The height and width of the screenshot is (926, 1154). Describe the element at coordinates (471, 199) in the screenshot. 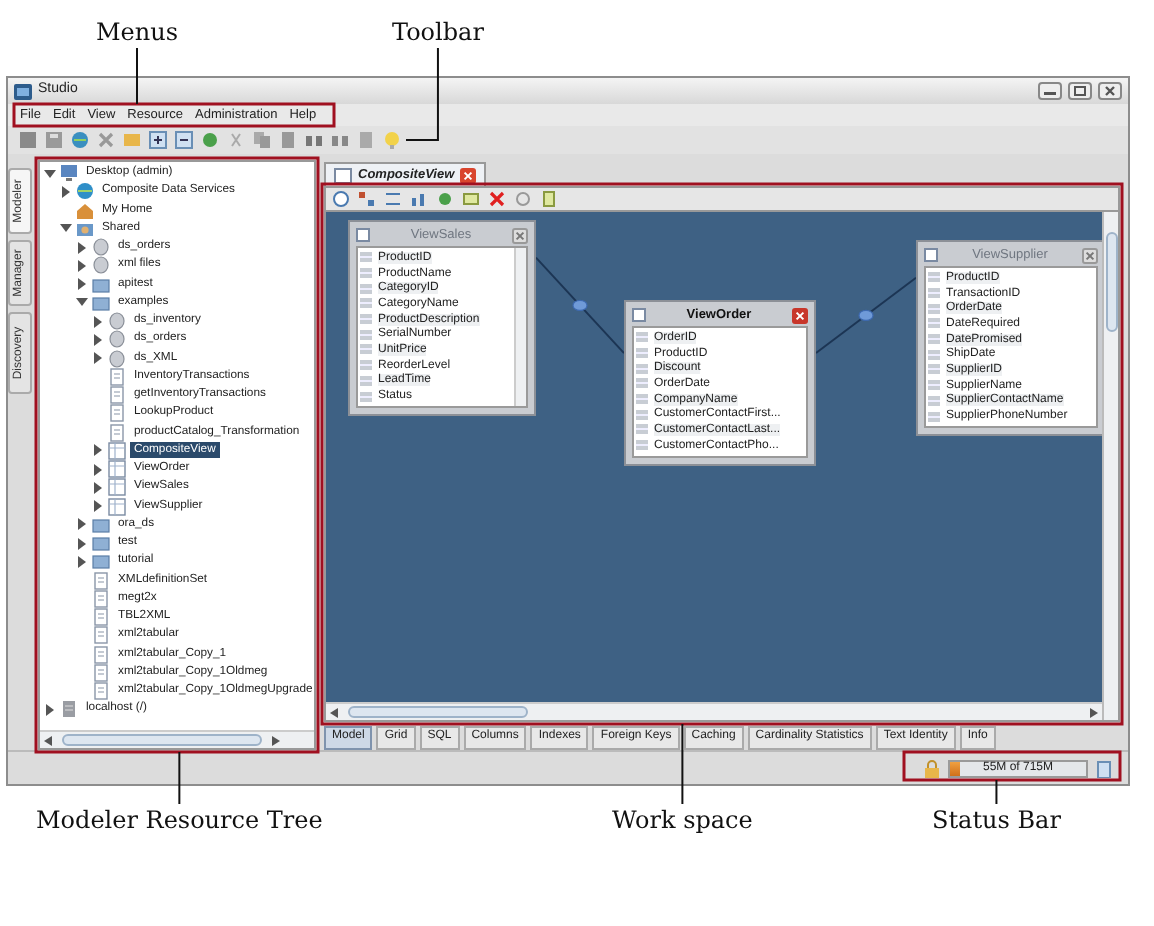

I see `add-table-icon` at that location.